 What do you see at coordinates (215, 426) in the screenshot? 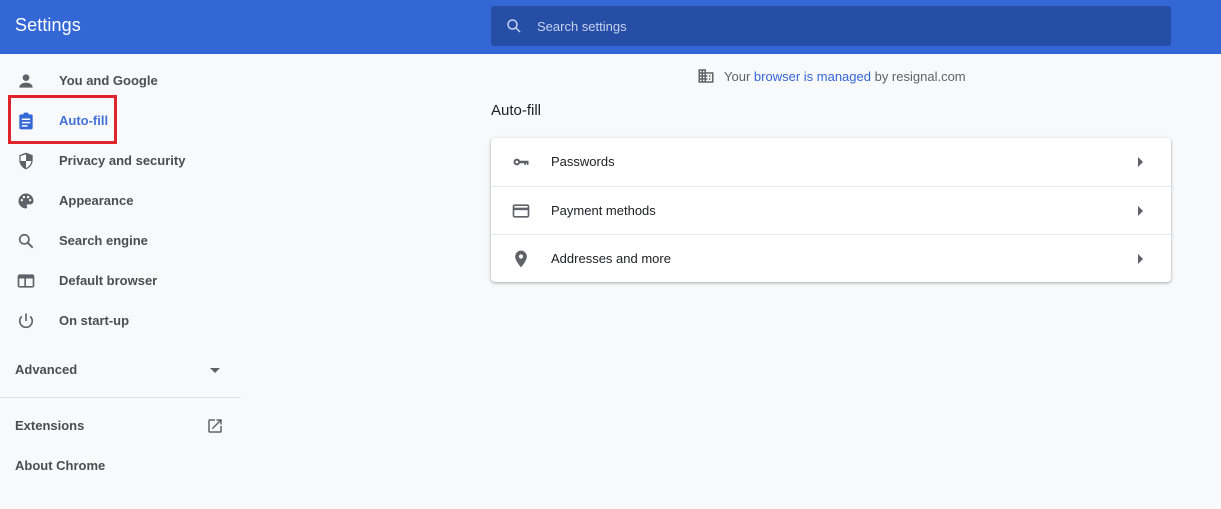
I see `open-in-new-icon` at bounding box center [215, 426].